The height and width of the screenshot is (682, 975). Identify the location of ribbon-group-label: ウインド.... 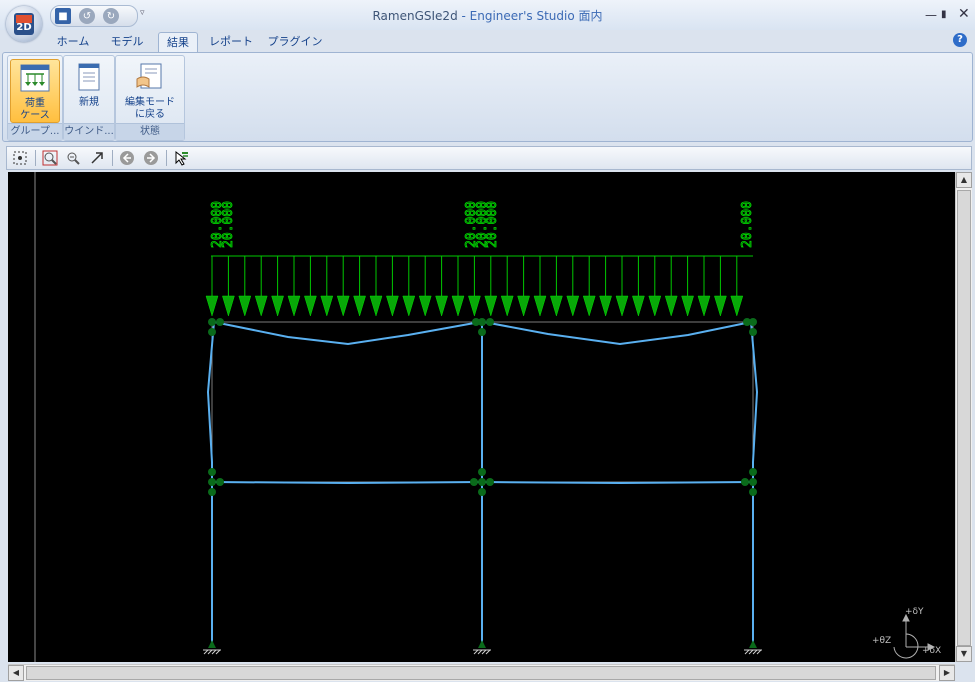
(89, 131).